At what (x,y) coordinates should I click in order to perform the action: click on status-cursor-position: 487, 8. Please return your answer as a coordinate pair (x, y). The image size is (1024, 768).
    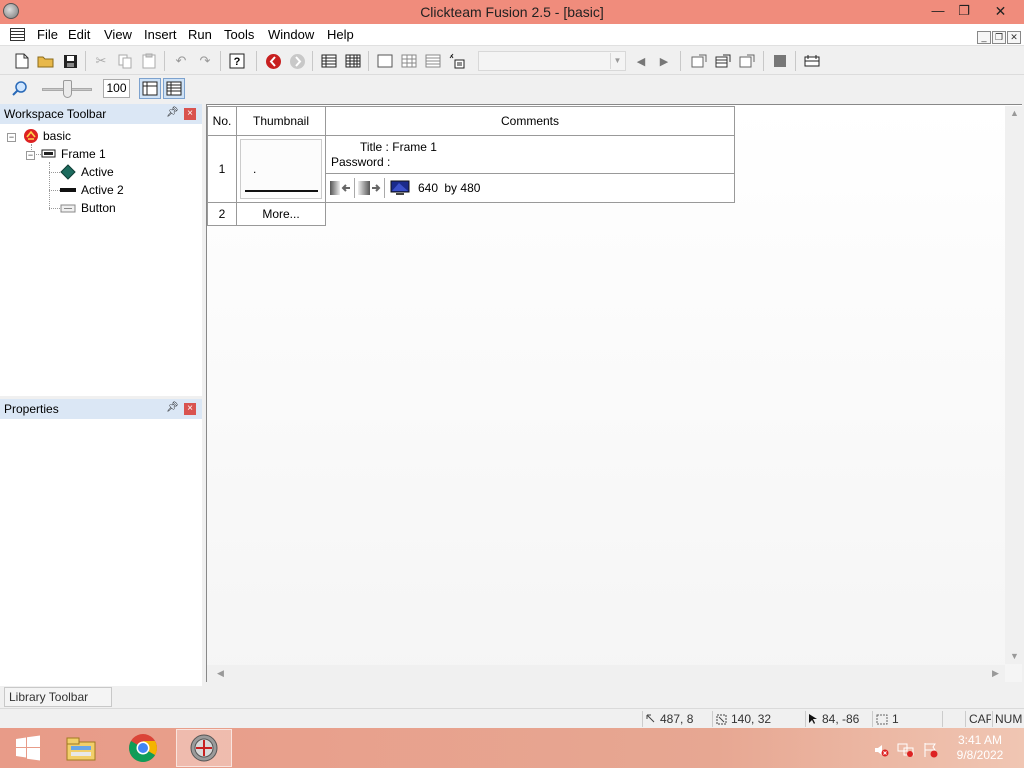
    Looking at the image, I should click on (669, 719).